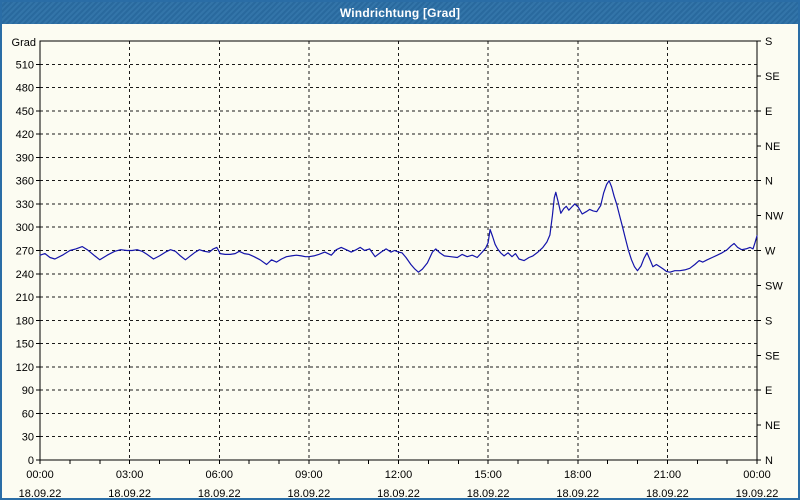 The width and height of the screenshot is (800, 500). I want to click on y-tick-label-left: 30, so click(28, 438).